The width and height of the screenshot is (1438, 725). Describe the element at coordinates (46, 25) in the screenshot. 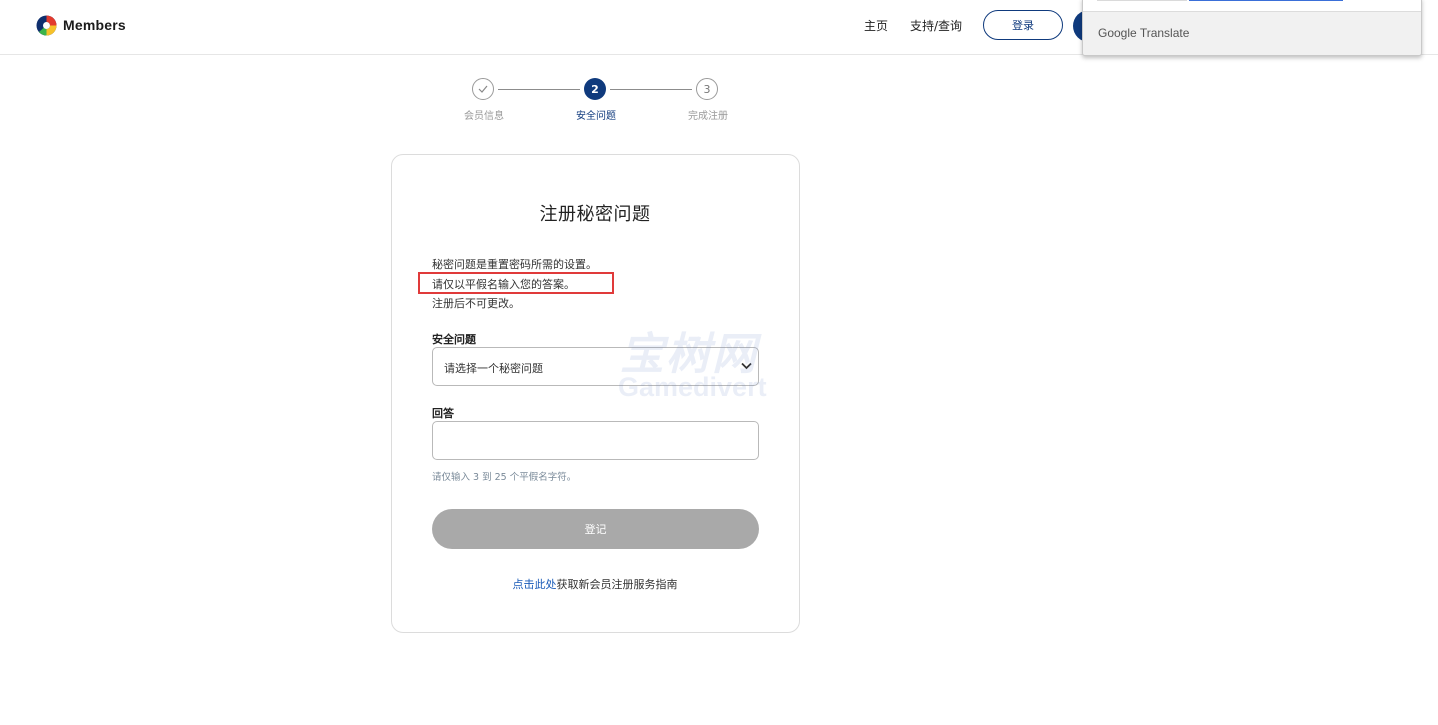

I see `members-logo-icon` at that location.